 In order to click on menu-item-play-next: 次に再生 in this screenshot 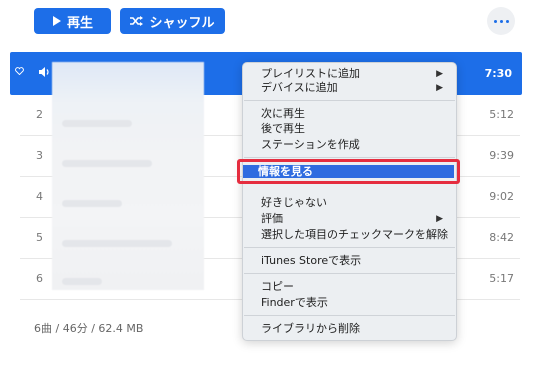, I will do `click(353, 114)`.